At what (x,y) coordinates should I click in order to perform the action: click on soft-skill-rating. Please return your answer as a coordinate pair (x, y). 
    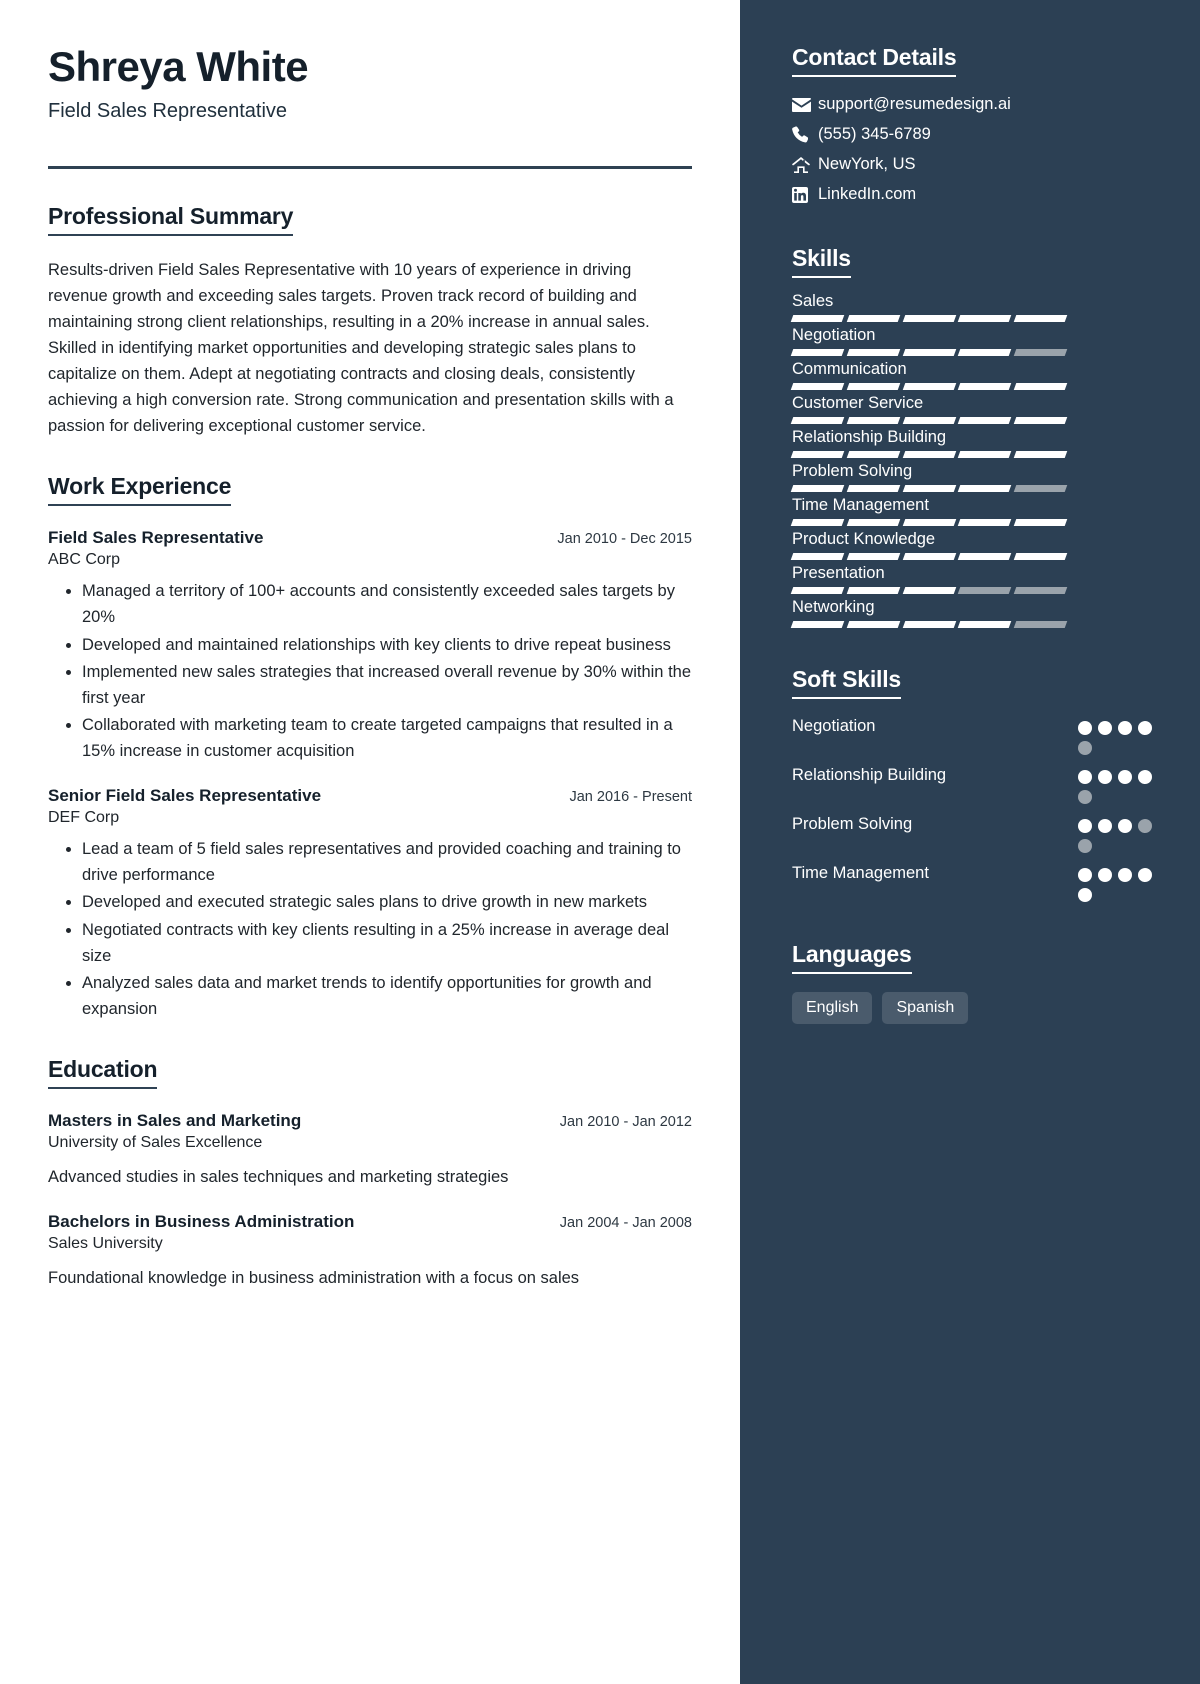
    Looking at the image, I should click on (1121, 784).